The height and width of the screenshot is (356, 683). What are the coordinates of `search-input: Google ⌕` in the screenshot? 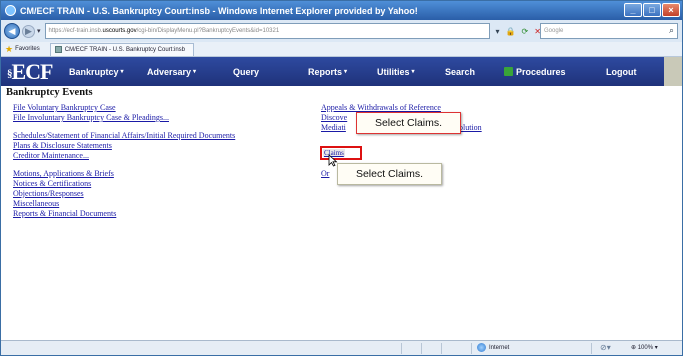 It's located at (609, 31).